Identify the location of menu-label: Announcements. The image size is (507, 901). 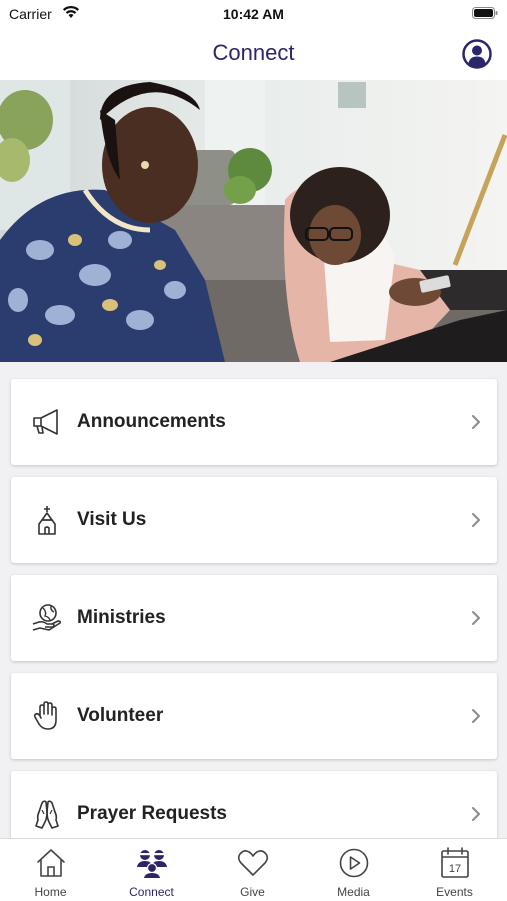
(151, 421).